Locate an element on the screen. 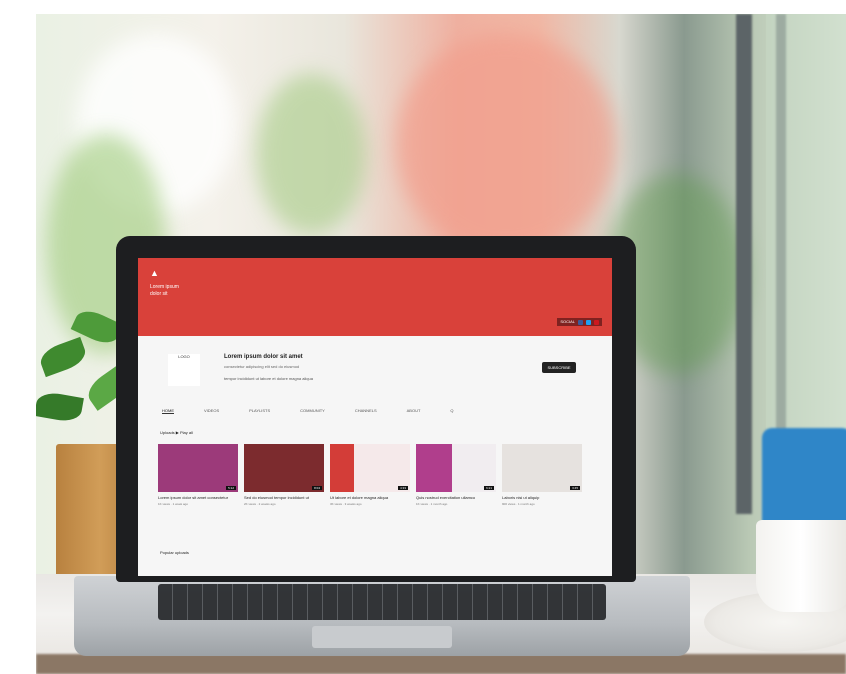 The height and width of the screenshot is (674, 846). channel-avatar: LOGO is located at coordinates (184, 370).